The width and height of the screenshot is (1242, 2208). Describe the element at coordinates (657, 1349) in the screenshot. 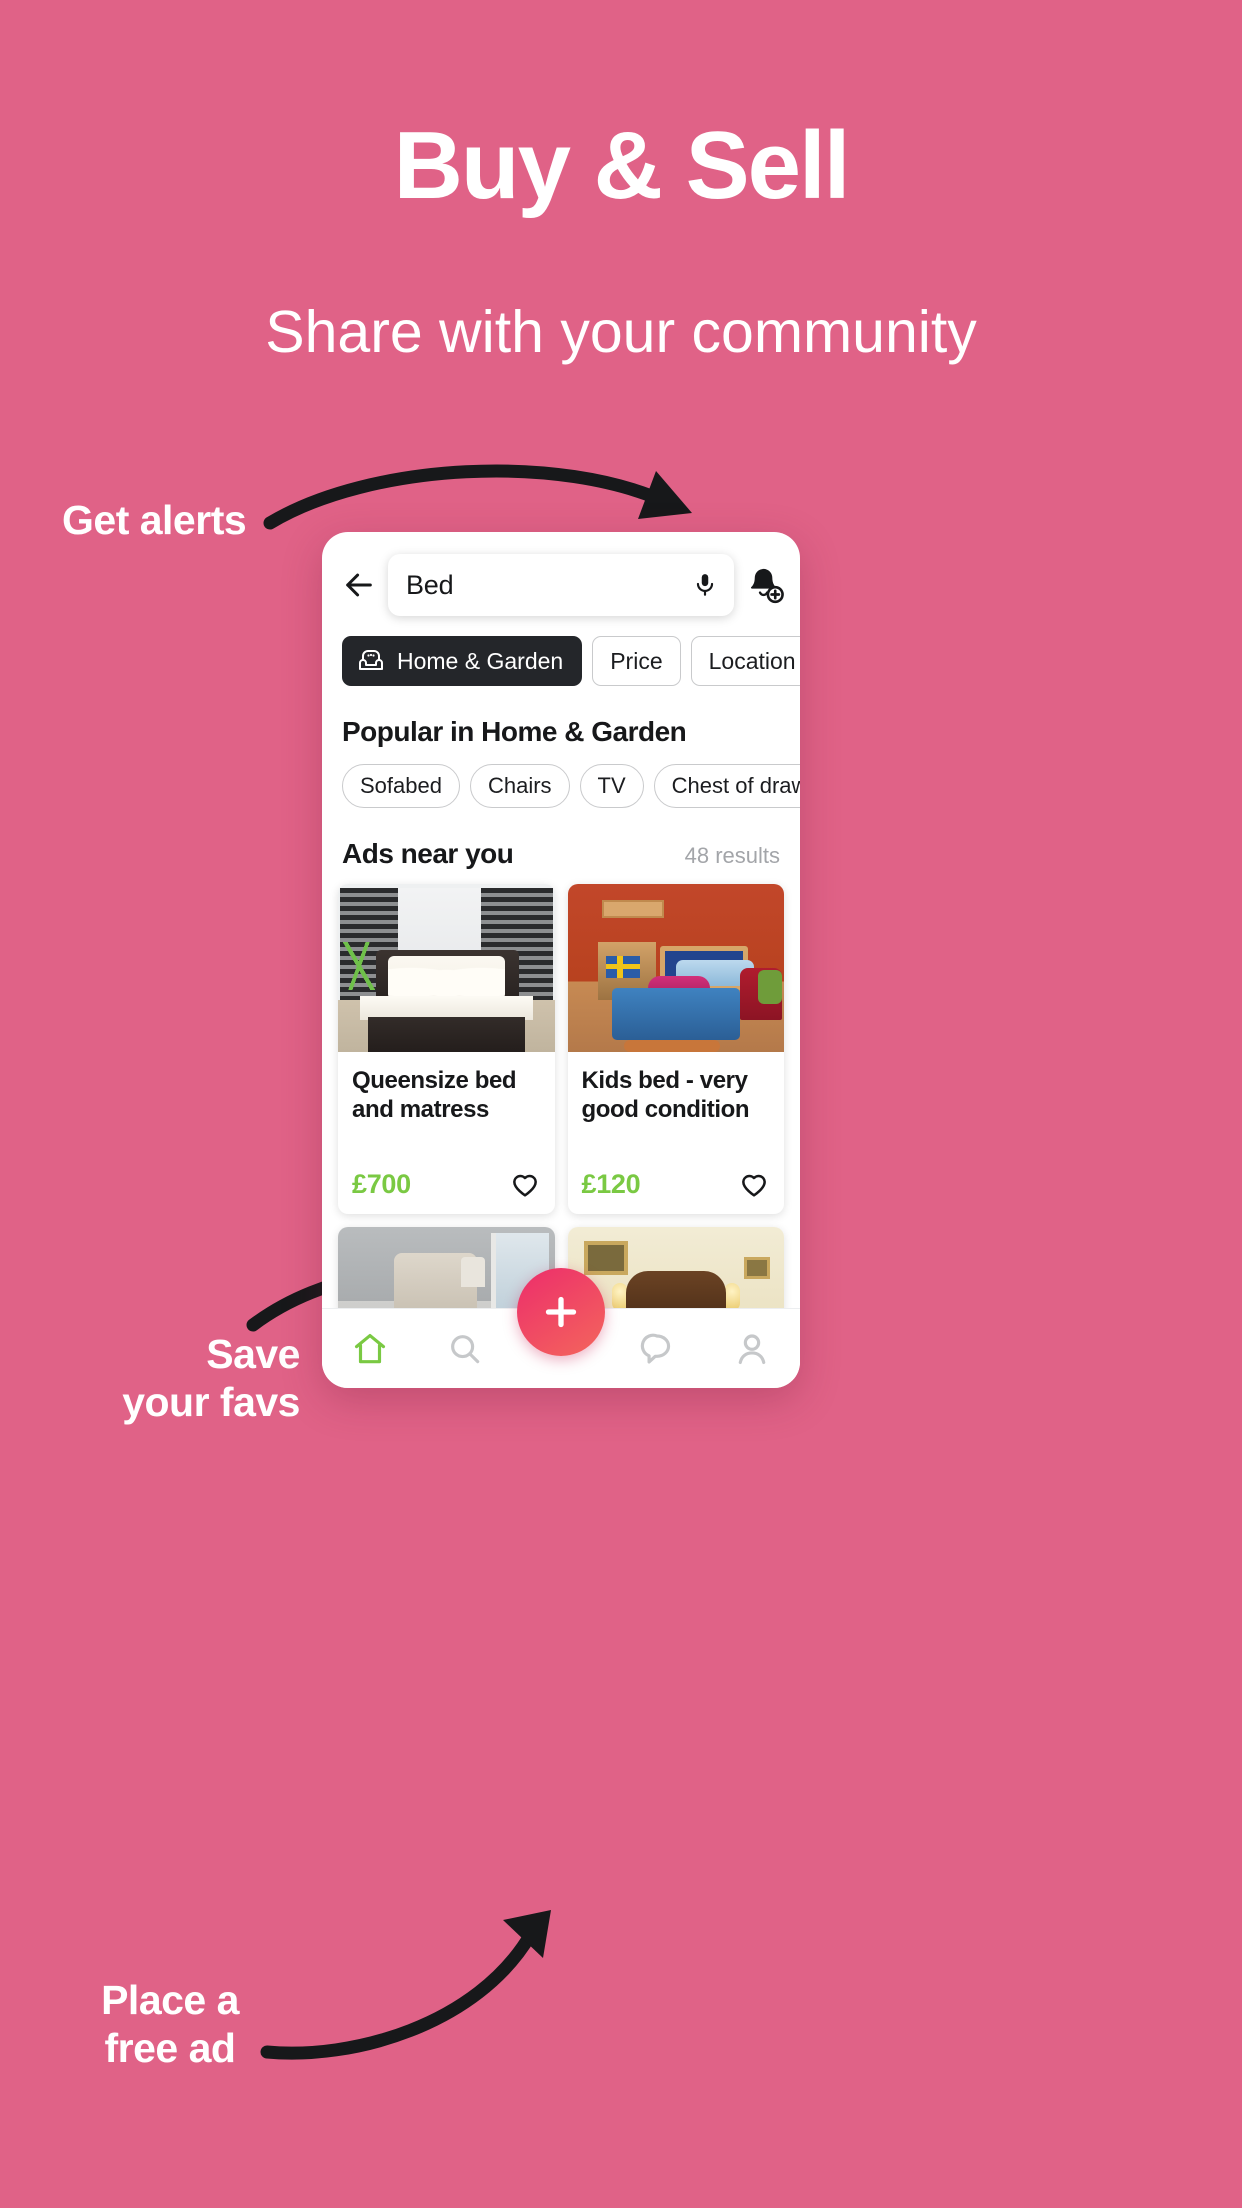

I see `chat-bubble-icon` at that location.